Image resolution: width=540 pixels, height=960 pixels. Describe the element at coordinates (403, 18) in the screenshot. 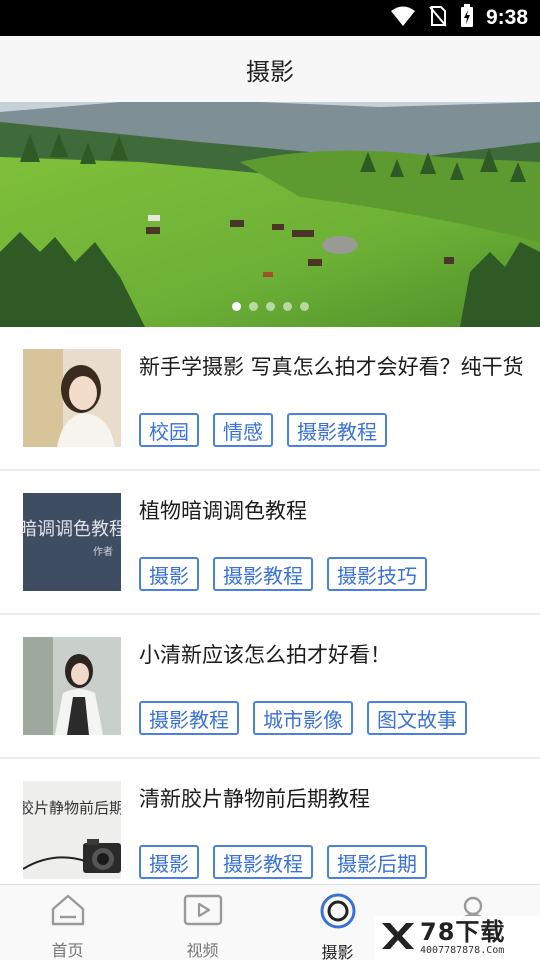

I see `wifi-icon` at that location.